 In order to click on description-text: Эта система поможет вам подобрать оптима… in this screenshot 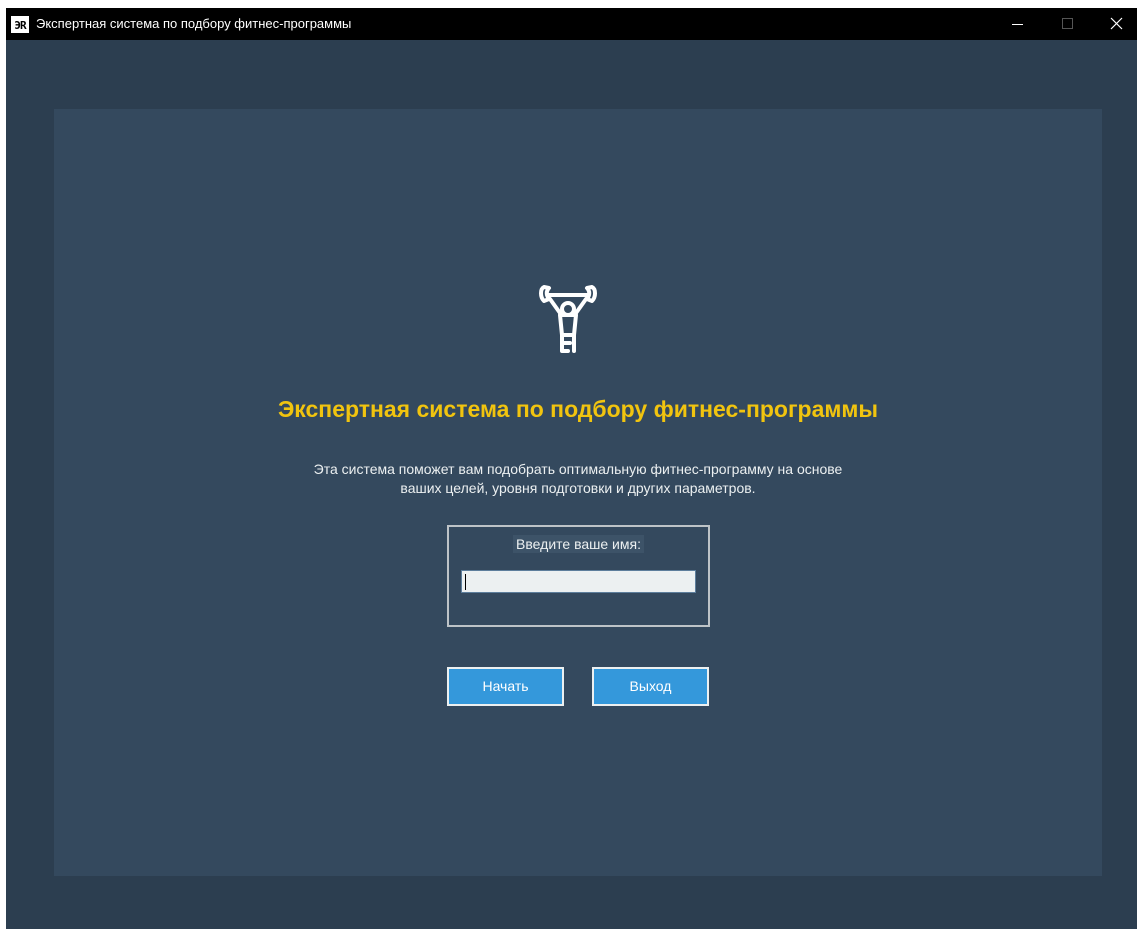, I will do `click(578, 479)`.